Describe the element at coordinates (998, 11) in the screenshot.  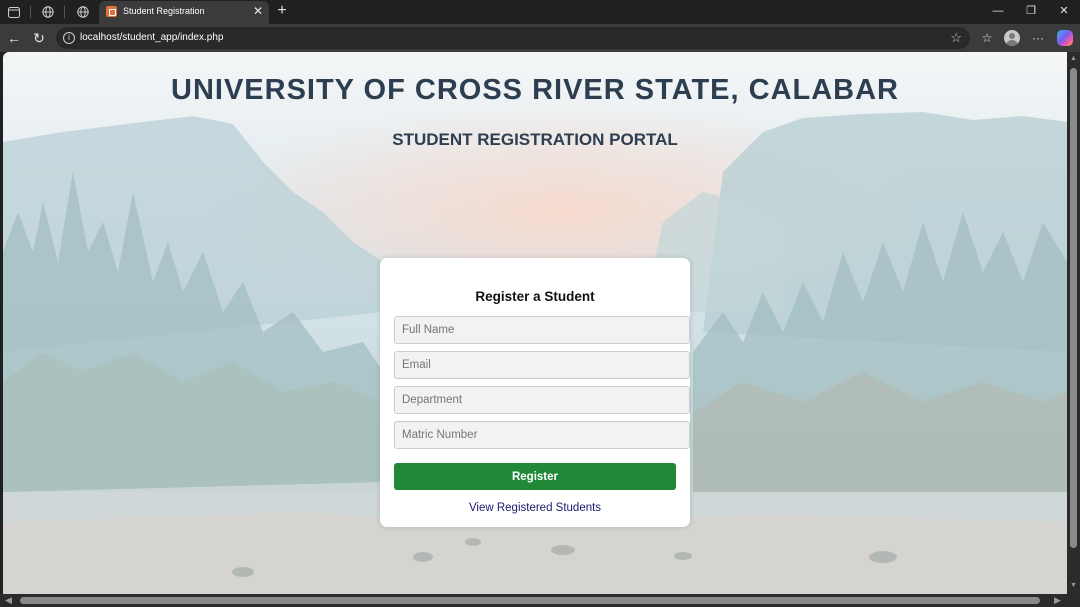
I see `minimize-icon: —` at that location.